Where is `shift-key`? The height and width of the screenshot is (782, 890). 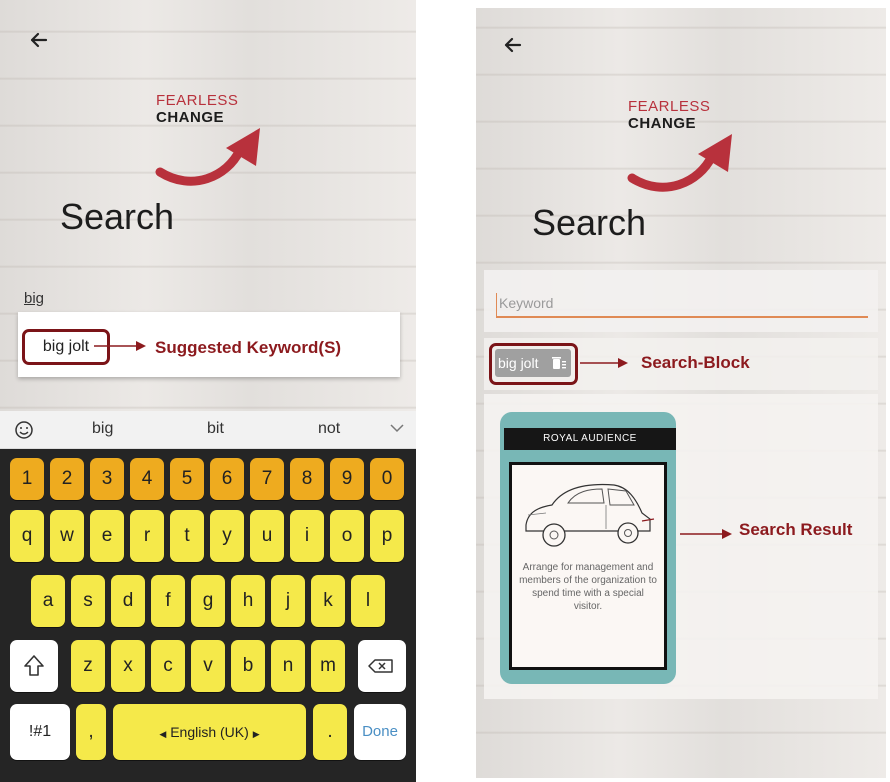 shift-key is located at coordinates (34, 666).